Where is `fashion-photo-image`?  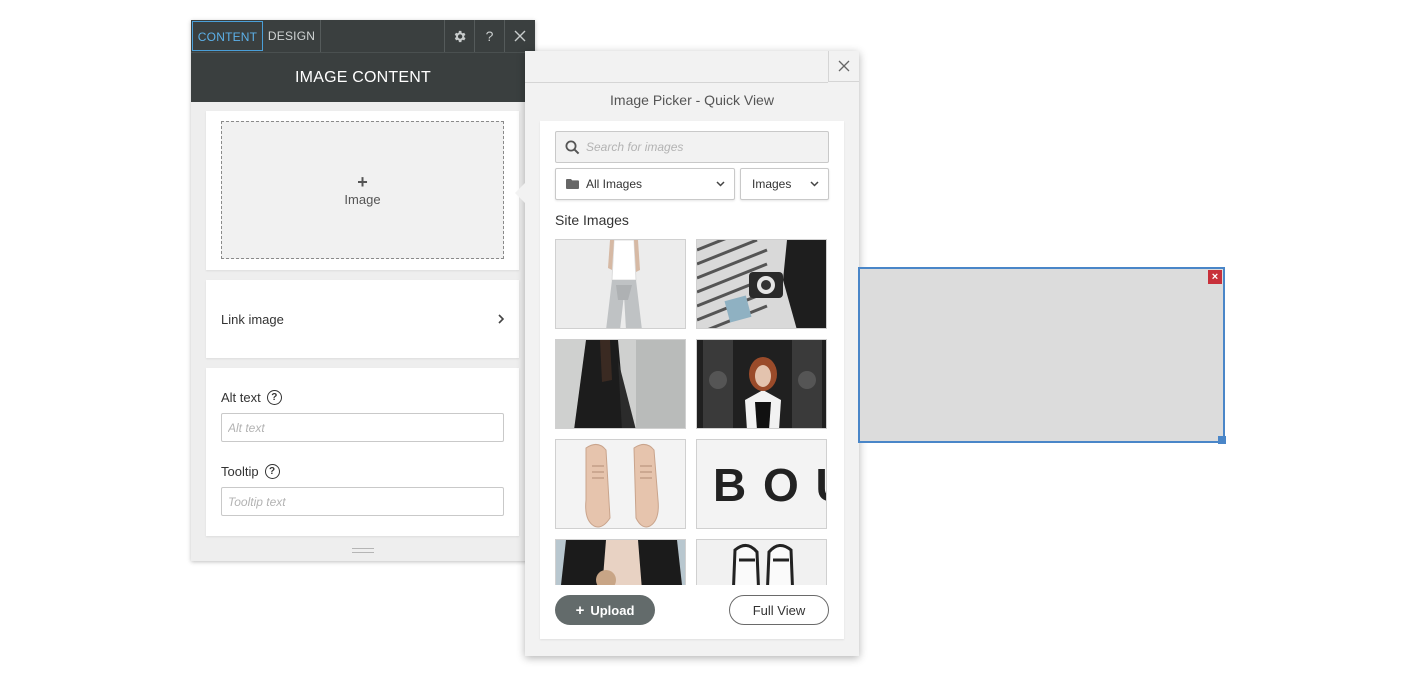
fashion-photo-image is located at coordinates (620, 284).